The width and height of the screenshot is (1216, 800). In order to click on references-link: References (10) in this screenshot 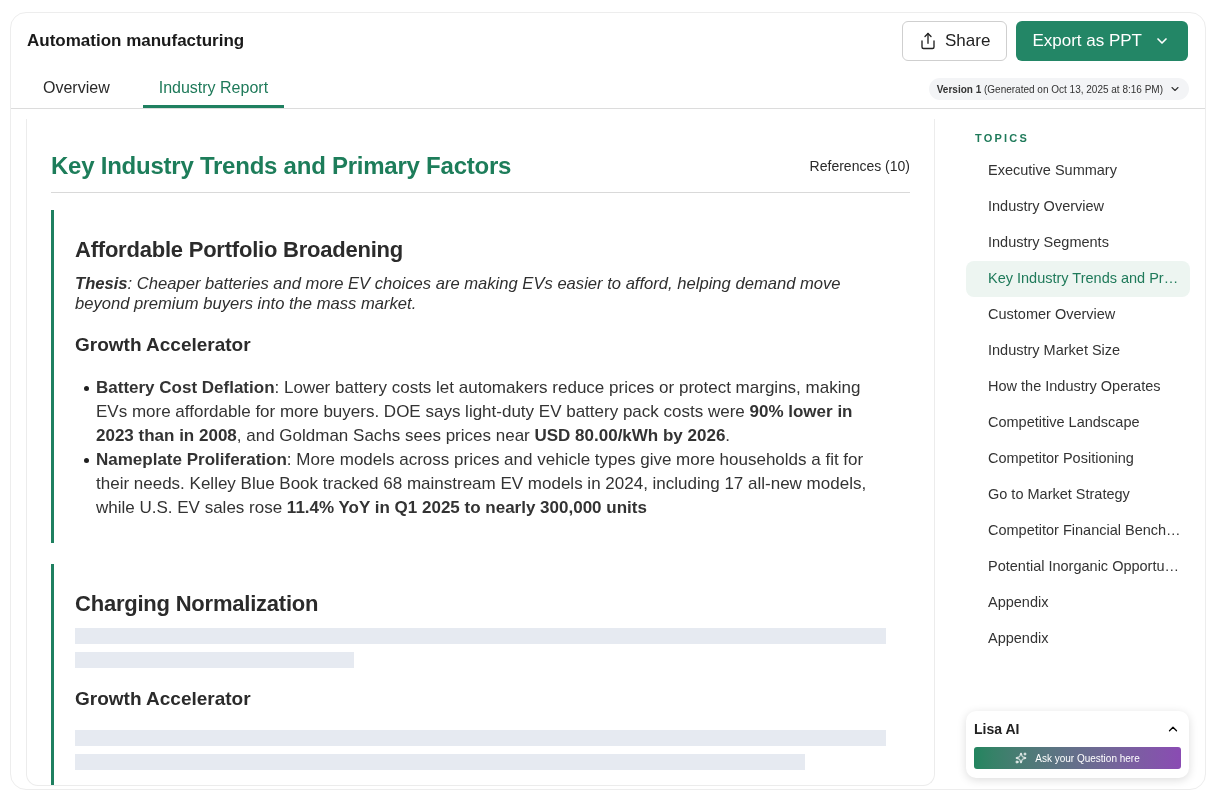, I will do `click(859, 166)`.